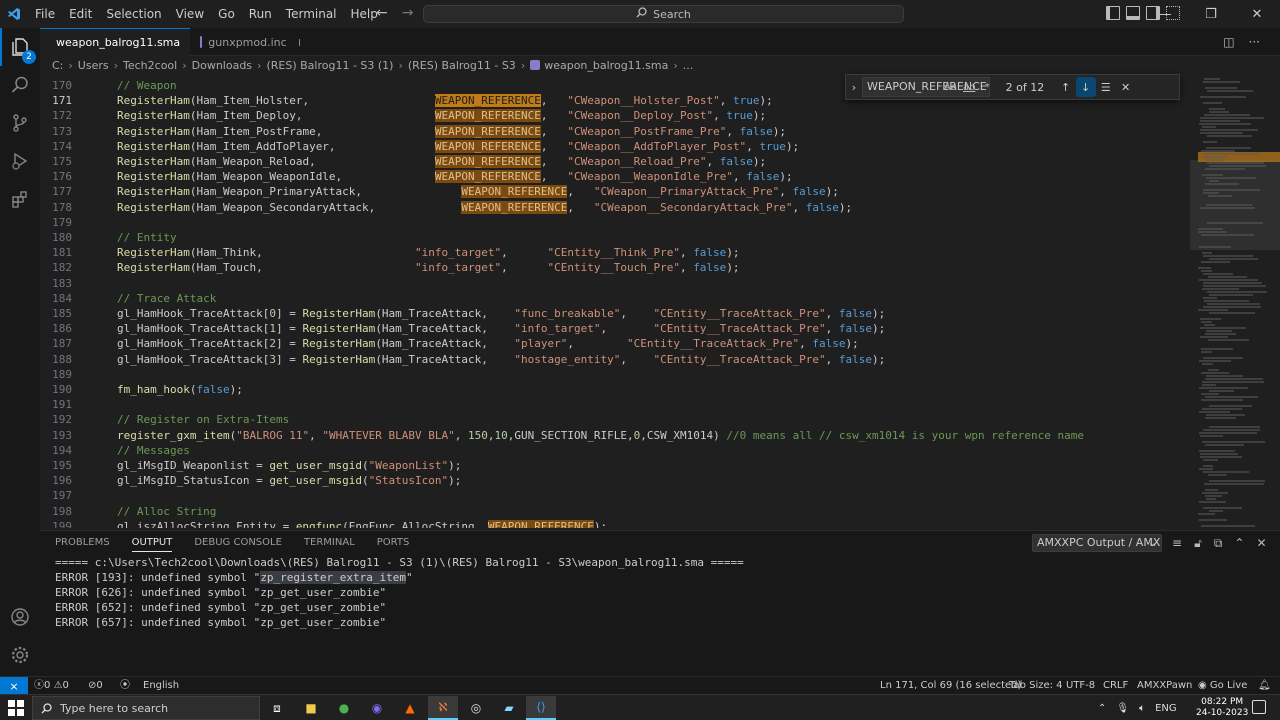 This screenshot has width=1280, height=720. What do you see at coordinates (443, 708) in the screenshot?
I see `app-icon: ℵ` at bounding box center [443, 708].